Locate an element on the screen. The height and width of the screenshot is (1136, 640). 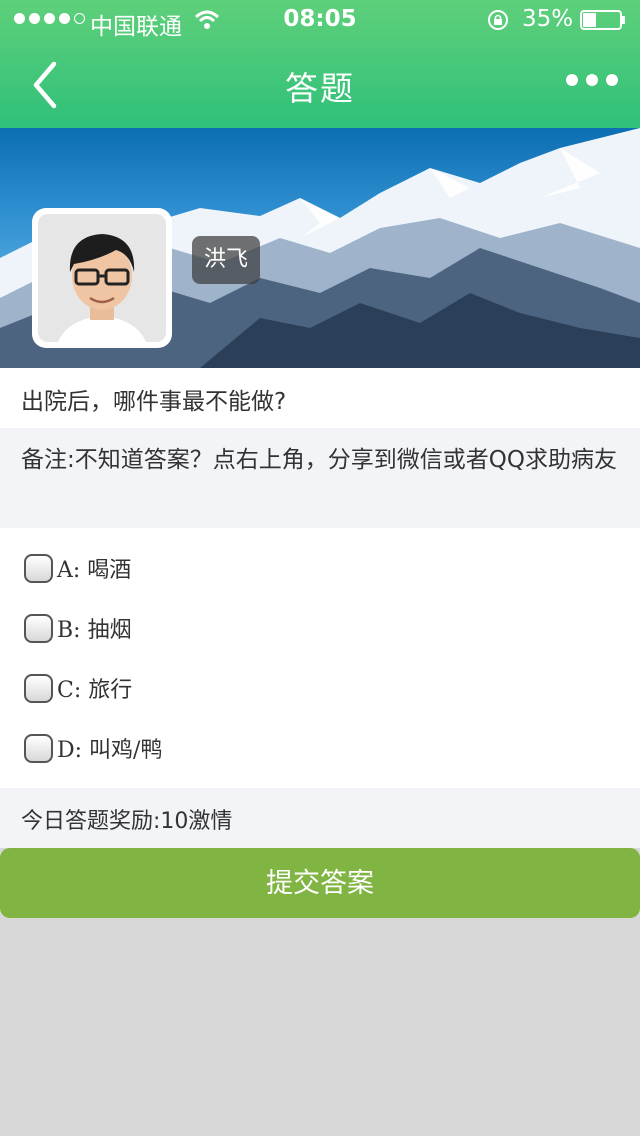
option-label: A: 喝酒 is located at coordinates (94, 570).